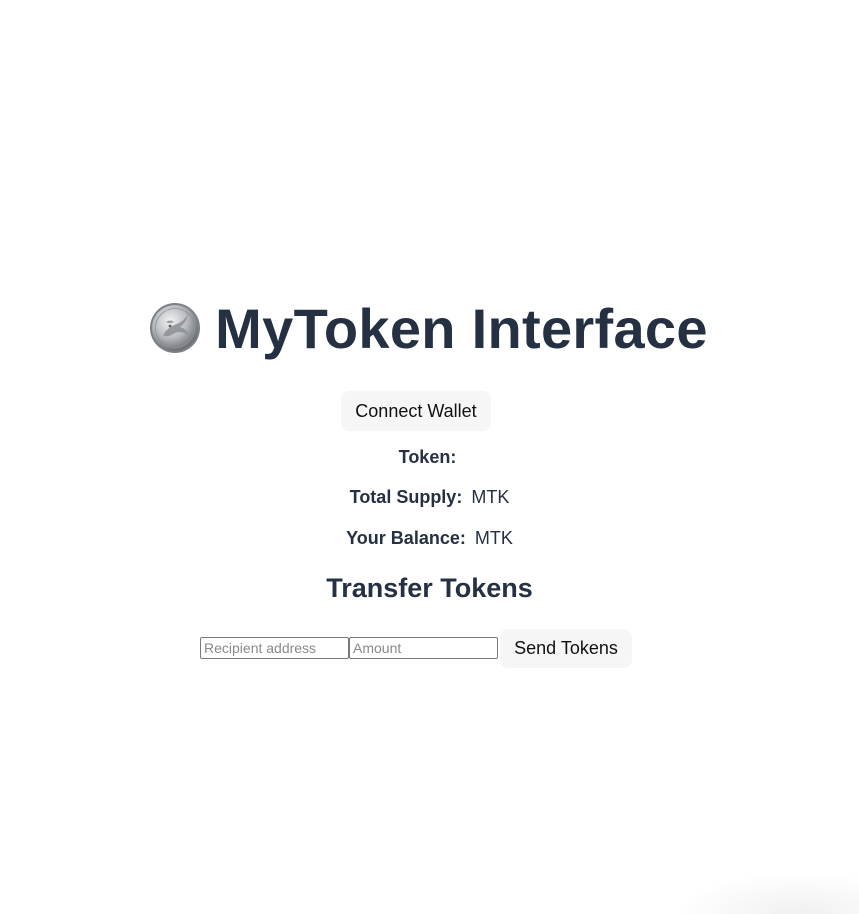 Image resolution: width=859 pixels, height=914 pixels. Describe the element at coordinates (429, 588) in the screenshot. I see `transfer-heading: Transfer Tokens` at that location.